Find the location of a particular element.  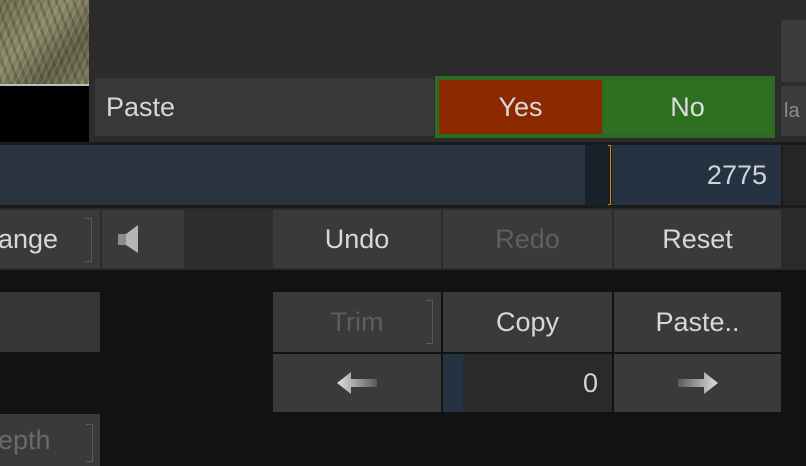

redo-button-label: Redo is located at coordinates (527, 238).